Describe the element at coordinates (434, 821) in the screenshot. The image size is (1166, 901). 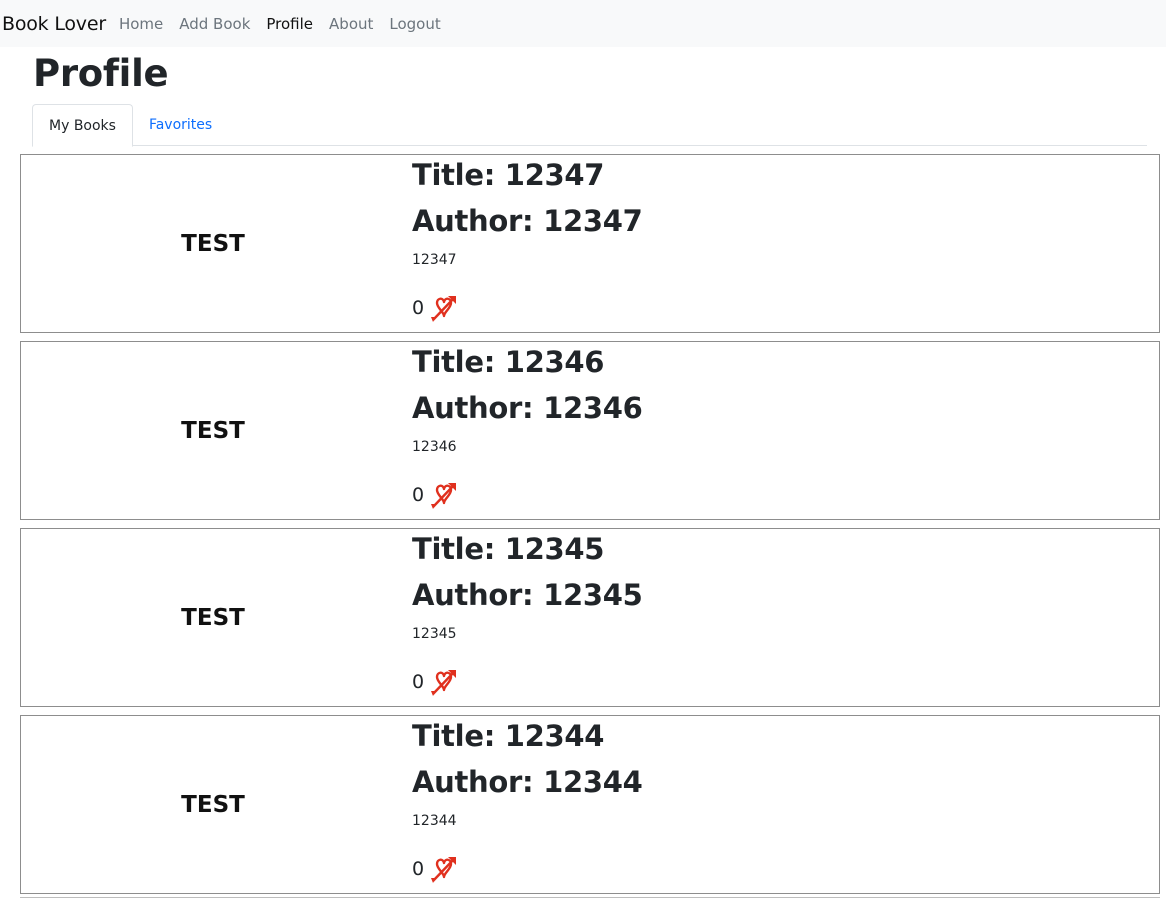
I see `book-description: 12344` at that location.